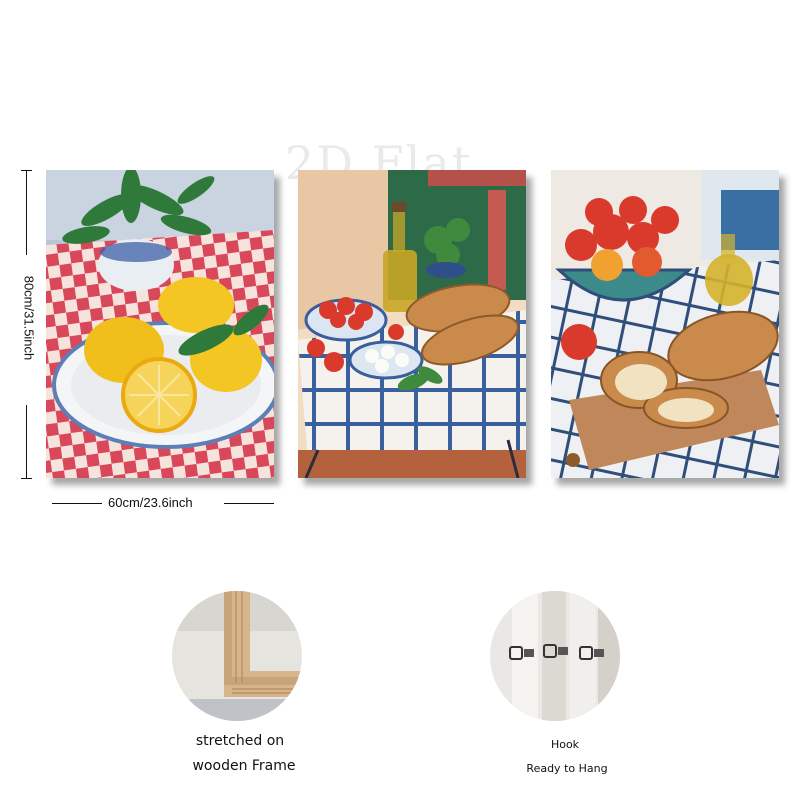  I want to click on width-dimension-label: 60cm/23.6inch, so click(150, 502).